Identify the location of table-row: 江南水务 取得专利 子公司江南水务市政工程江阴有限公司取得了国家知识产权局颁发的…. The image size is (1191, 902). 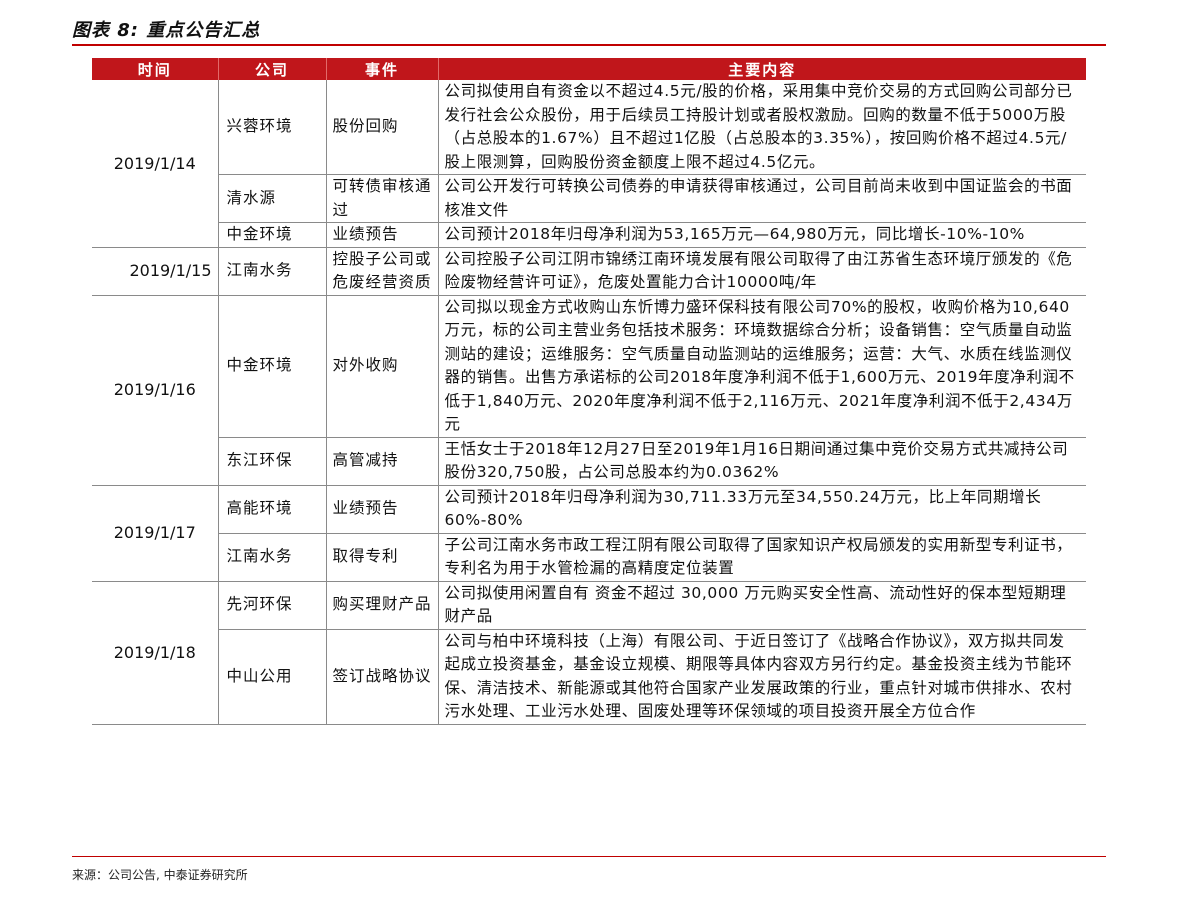
(589, 557).